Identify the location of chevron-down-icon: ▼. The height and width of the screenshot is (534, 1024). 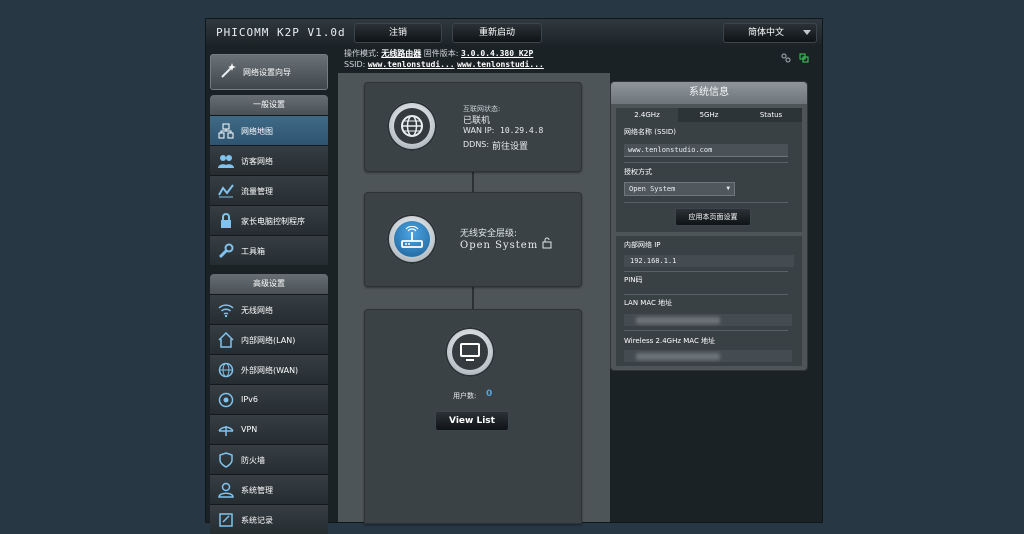
(728, 188).